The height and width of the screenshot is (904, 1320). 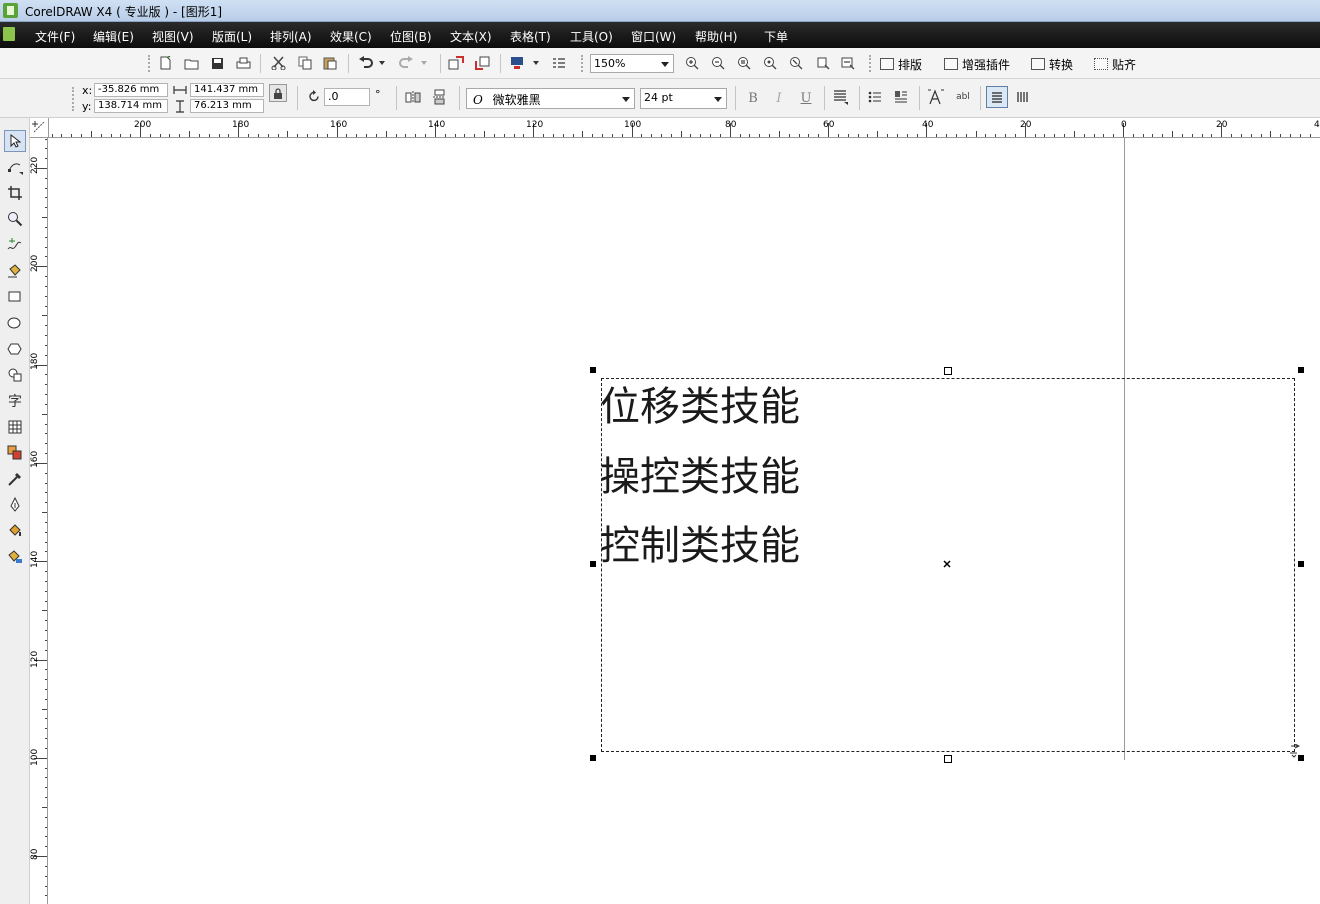 I want to click on bold-button: B, so click(x=753, y=98).